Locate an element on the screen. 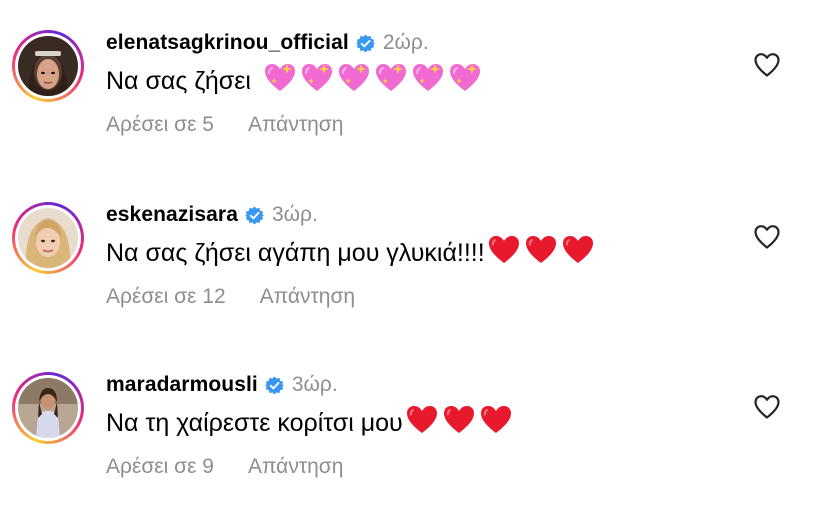 Image resolution: width=828 pixels, height=509 pixels. username: maradarmousli is located at coordinates (182, 385).